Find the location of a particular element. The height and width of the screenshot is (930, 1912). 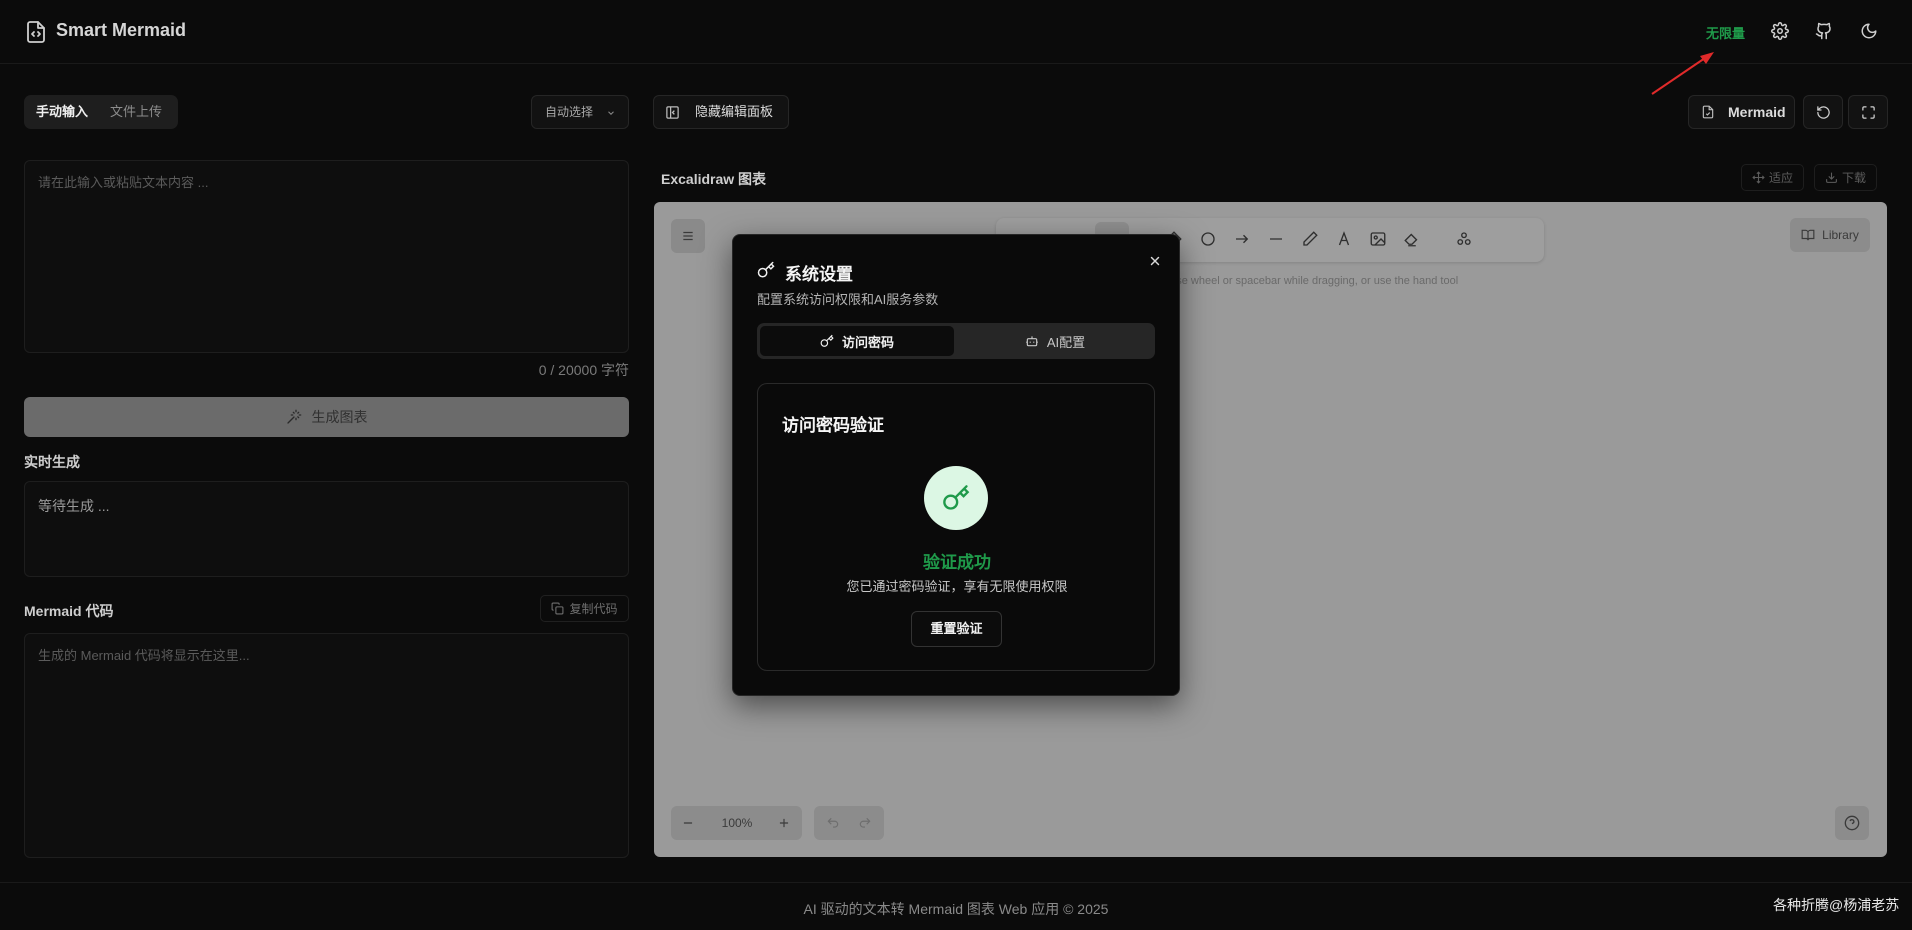

ellipse-tool-icon is located at coordinates (1208, 239).